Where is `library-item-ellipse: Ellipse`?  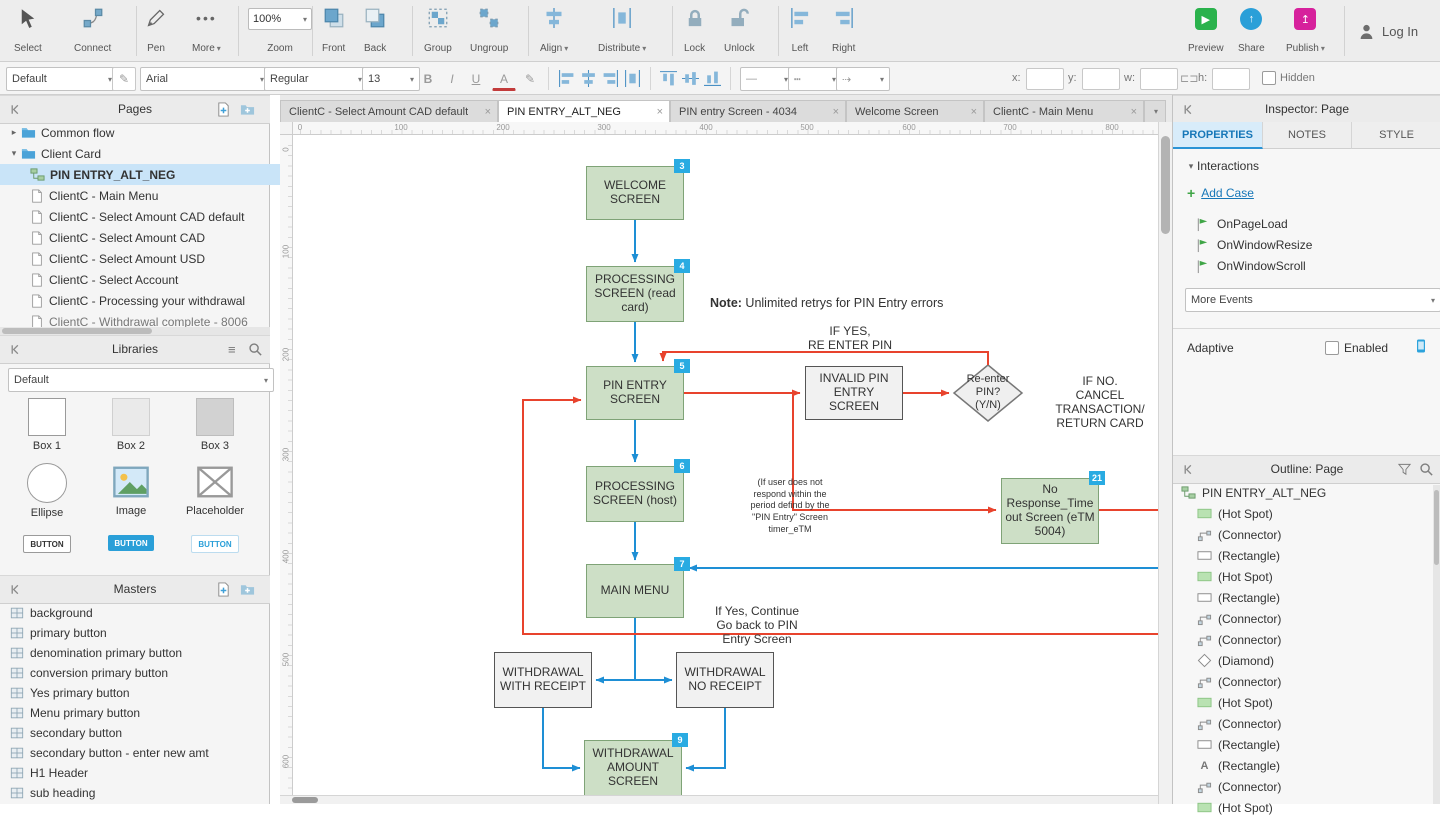 library-item-ellipse: Ellipse is located at coordinates (47, 491).